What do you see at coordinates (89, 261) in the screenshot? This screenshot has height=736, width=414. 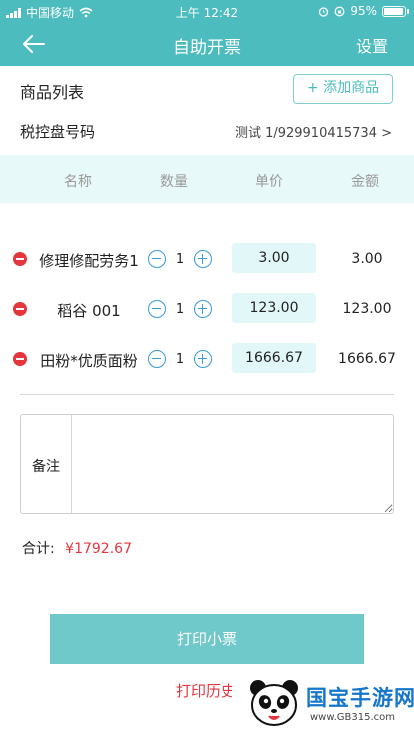 I see `item-name: 修理修配劳务1` at bounding box center [89, 261].